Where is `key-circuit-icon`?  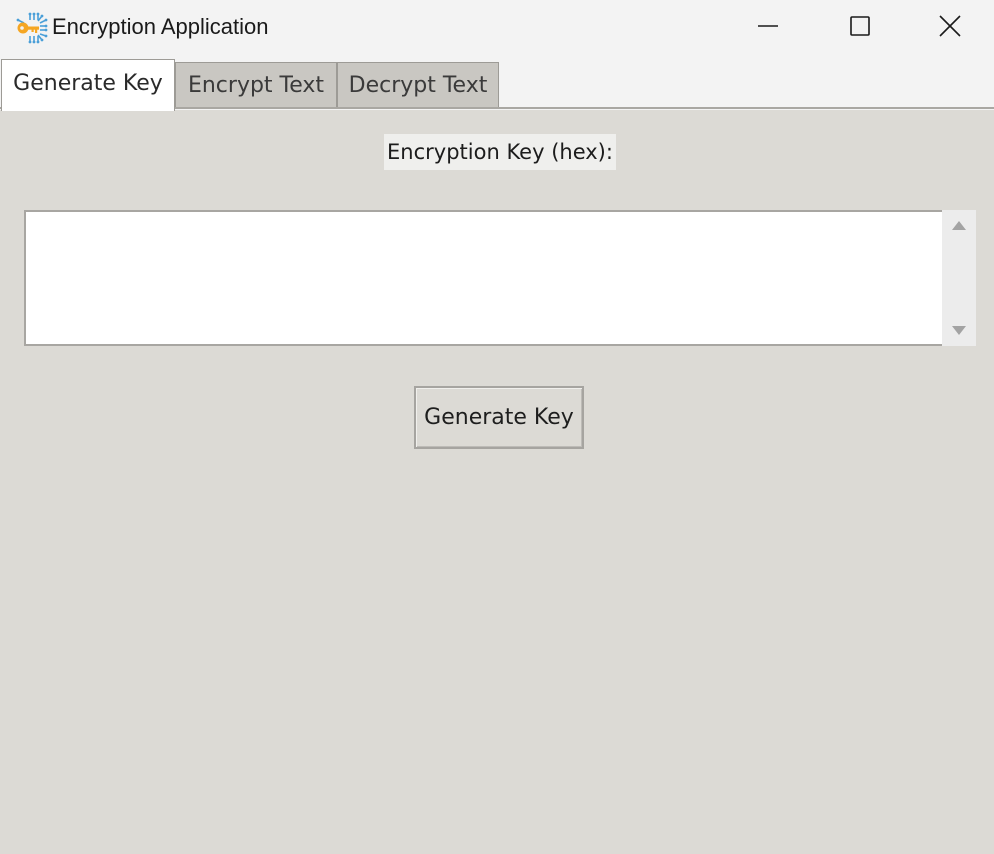 key-circuit-icon is located at coordinates (32, 28).